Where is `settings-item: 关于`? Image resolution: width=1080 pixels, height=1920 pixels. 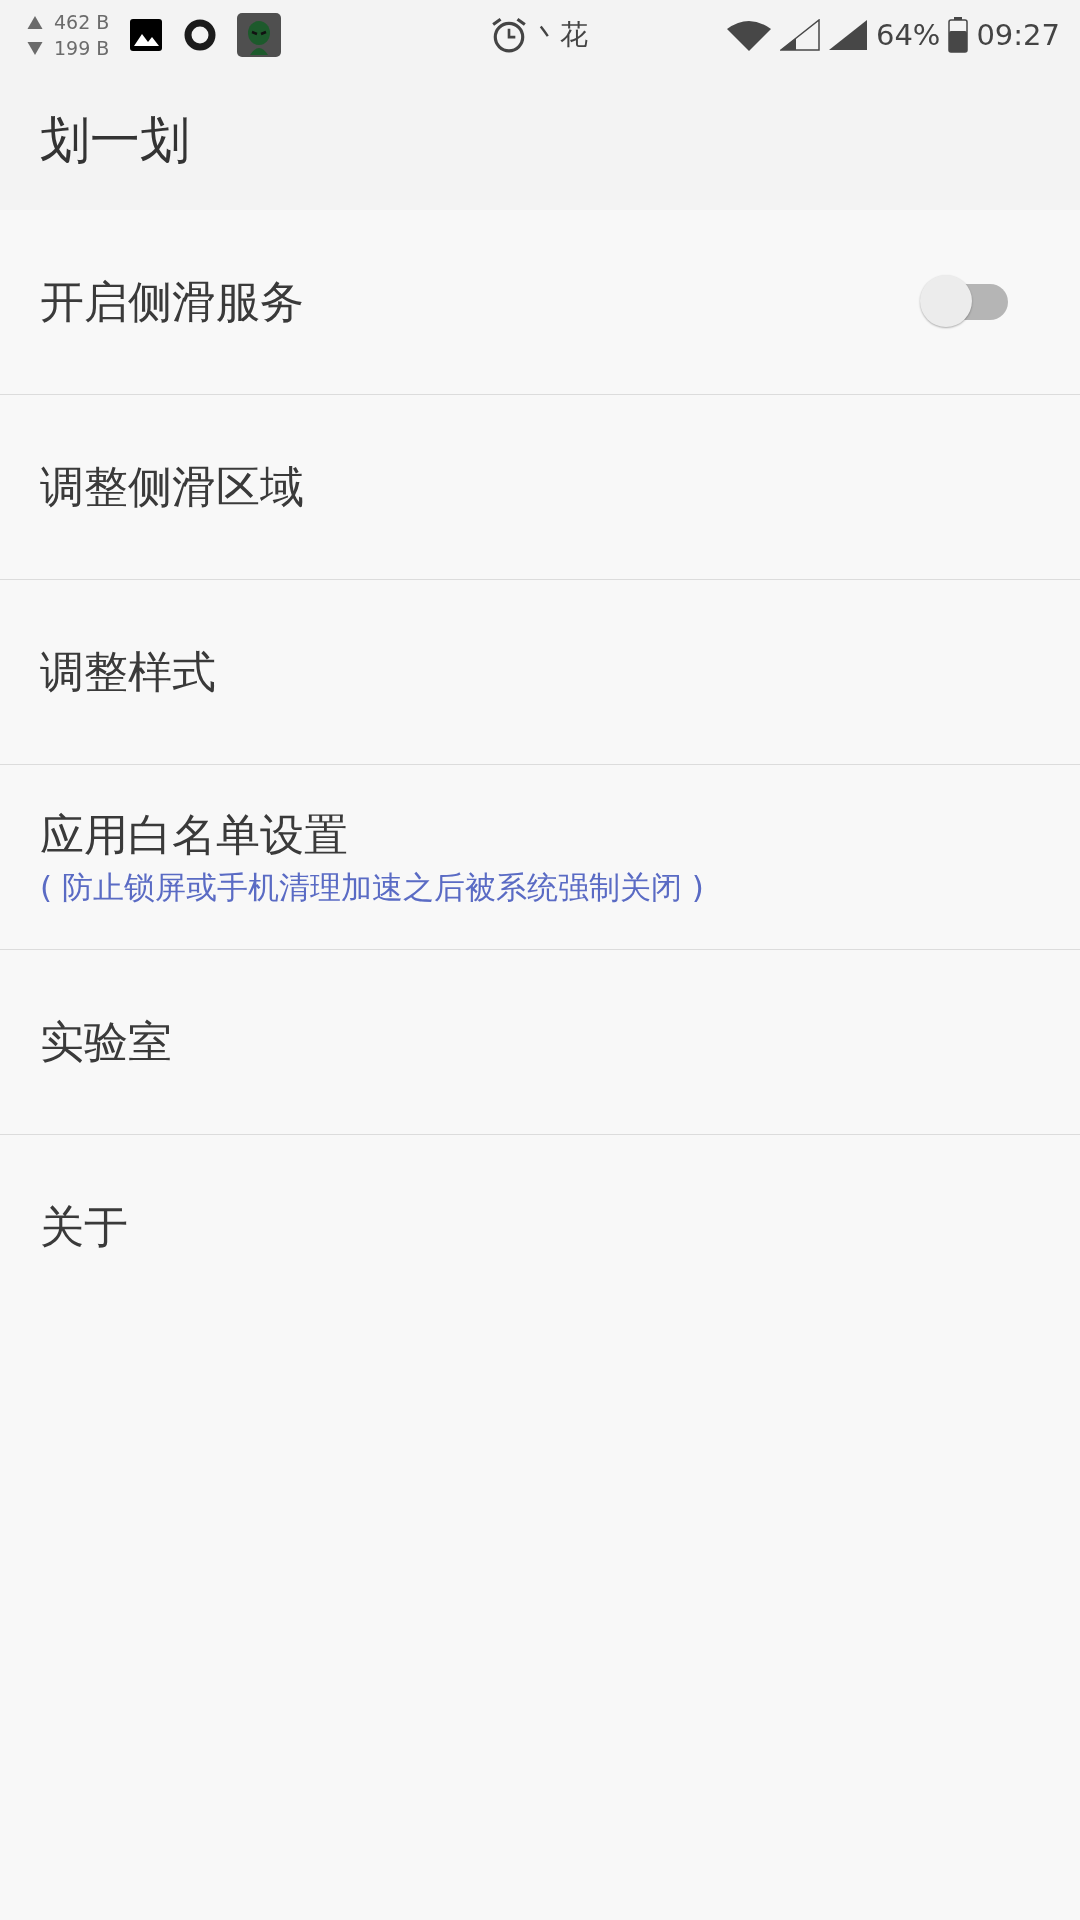
settings-item: 关于 is located at coordinates (540, 1227).